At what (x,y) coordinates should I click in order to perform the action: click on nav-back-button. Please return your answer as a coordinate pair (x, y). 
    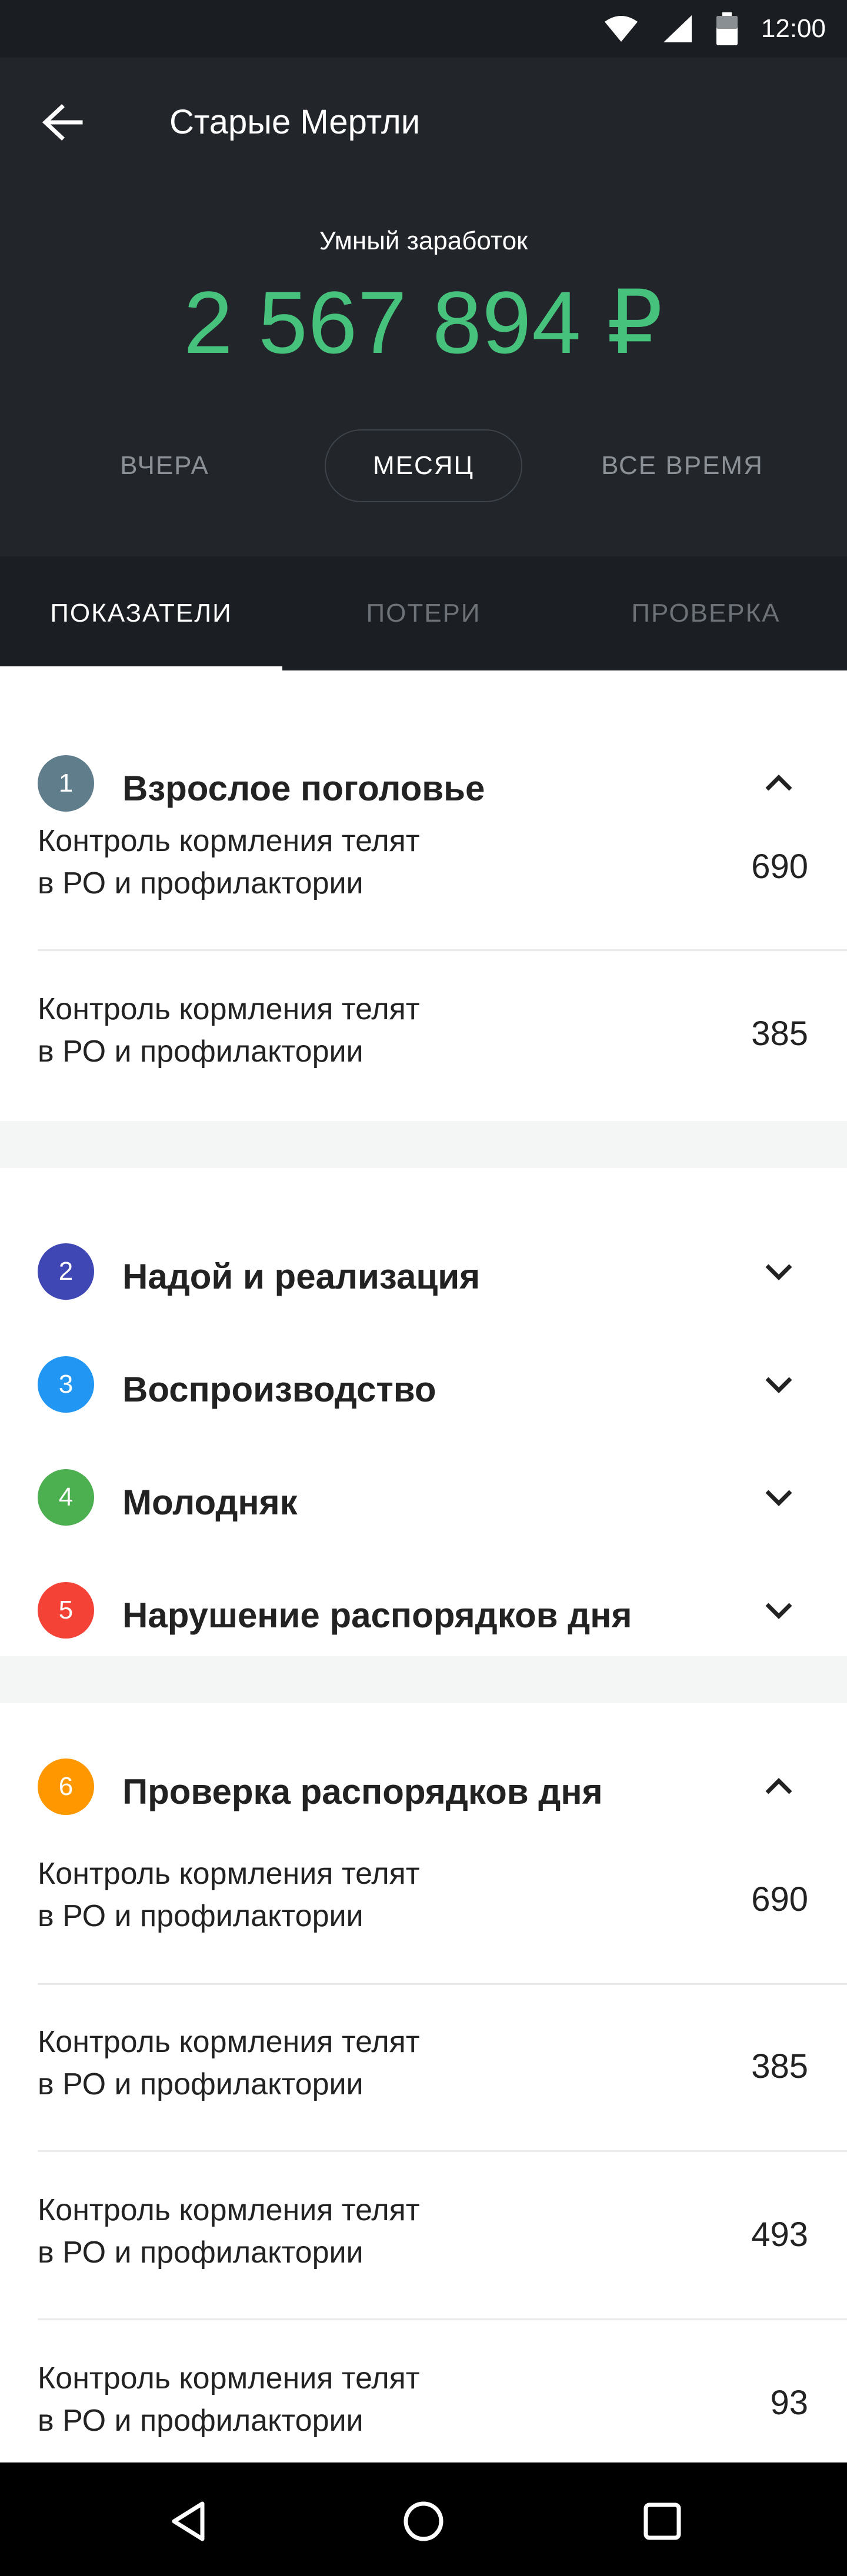
    Looking at the image, I should click on (188, 2521).